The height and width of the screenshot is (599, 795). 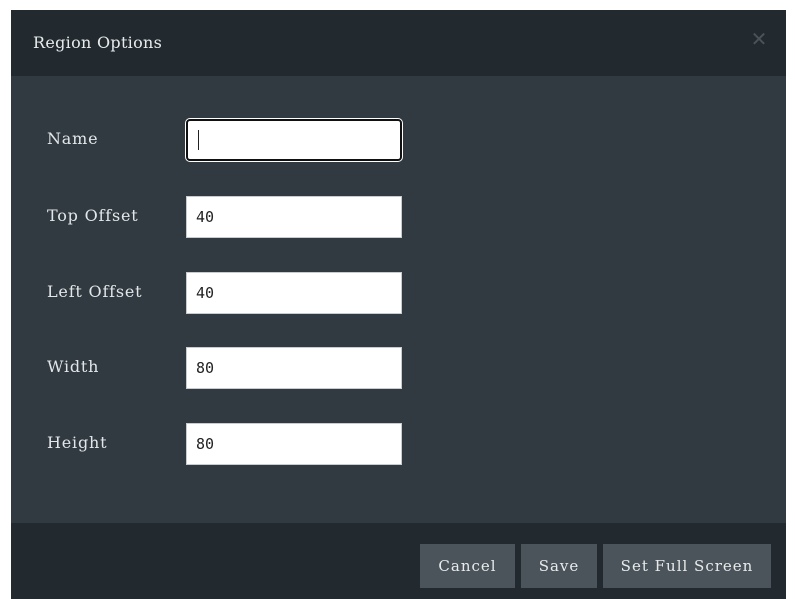 I want to click on width-label: Width, so click(x=73, y=366).